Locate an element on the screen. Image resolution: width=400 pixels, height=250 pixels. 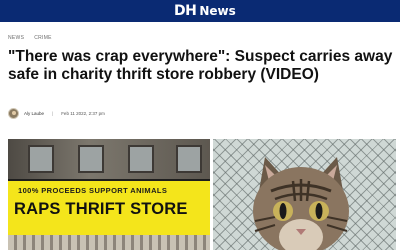
byline: Aly Laube | Feb 11 2022, 2:37 pm is located at coordinates (56, 113).